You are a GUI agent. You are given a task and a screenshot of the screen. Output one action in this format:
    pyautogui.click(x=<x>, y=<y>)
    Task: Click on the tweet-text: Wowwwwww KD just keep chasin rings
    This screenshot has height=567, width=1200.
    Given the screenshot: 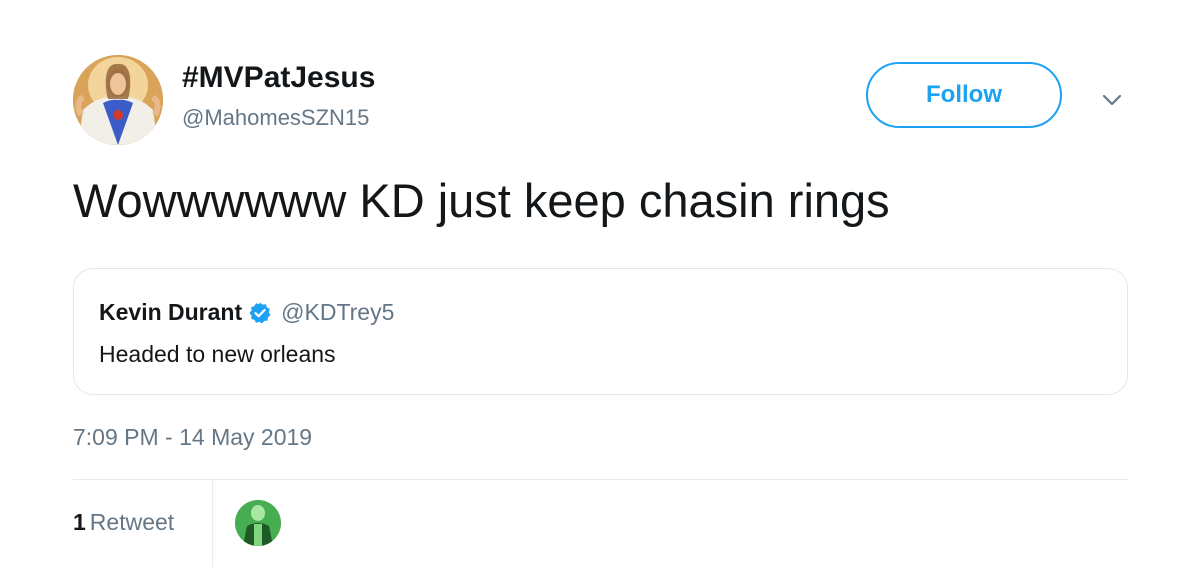 What is the action you would take?
    pyautogui.click(x=481, y=200)
    